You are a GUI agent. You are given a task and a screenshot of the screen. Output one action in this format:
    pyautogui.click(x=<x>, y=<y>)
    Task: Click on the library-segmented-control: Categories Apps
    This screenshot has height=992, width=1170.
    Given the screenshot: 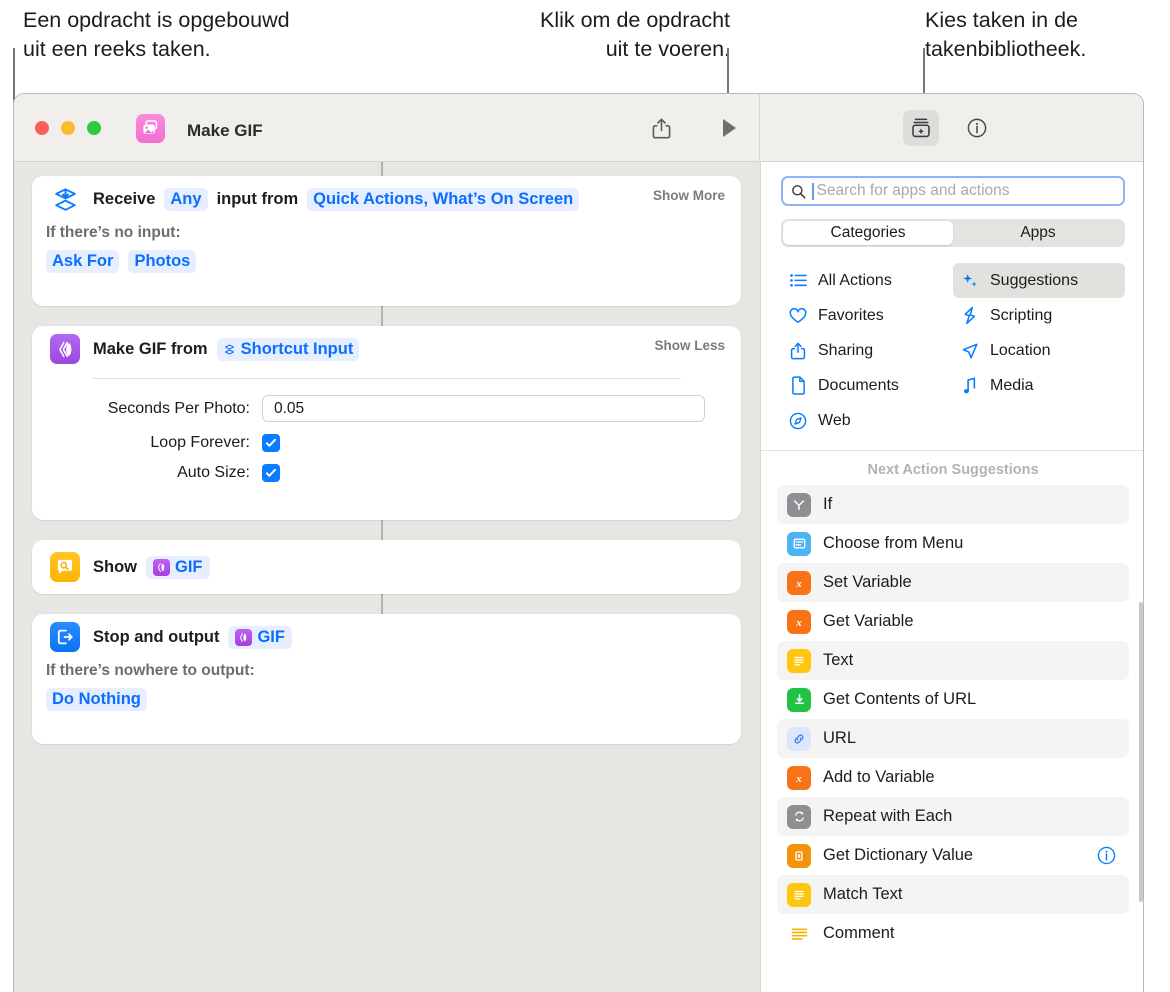 What is the action you would take?
    pyautogui.click(x=953, y=233)
    